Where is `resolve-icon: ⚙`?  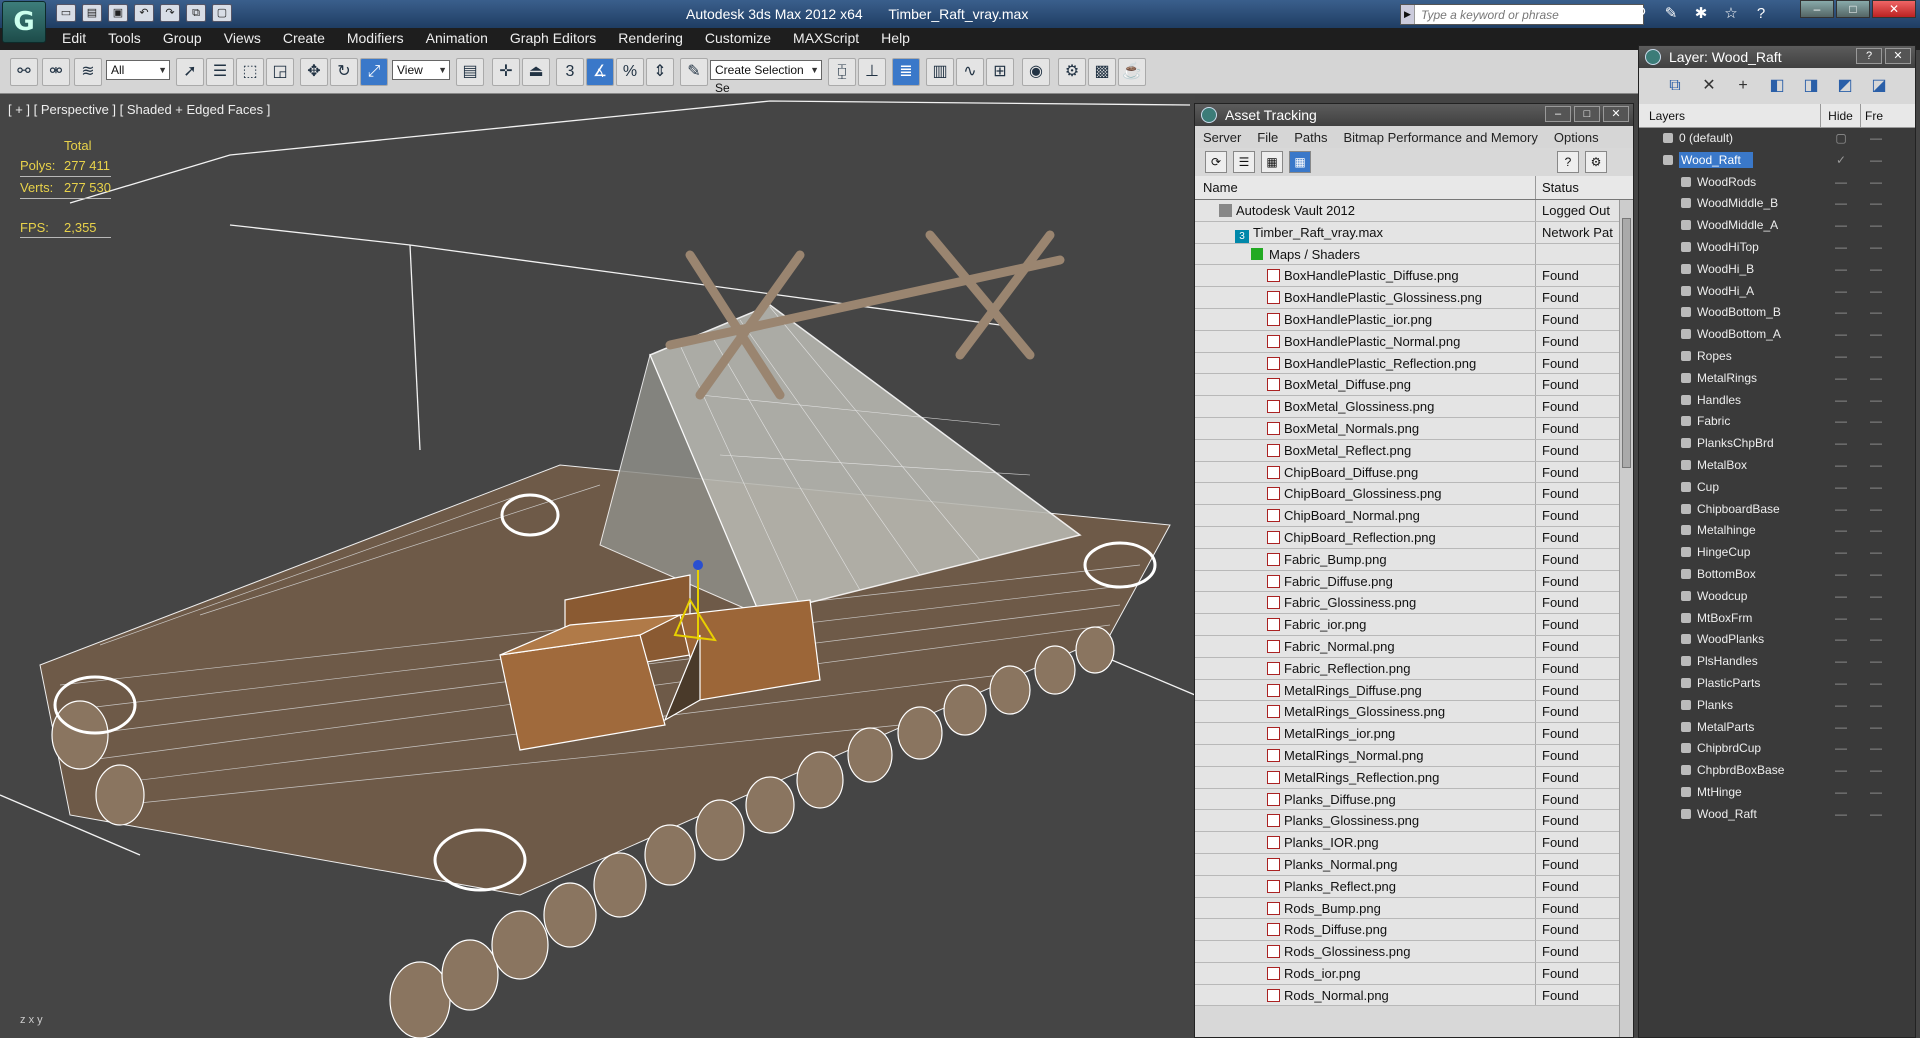 resolve-icon: ⚙ is located at coordinates (1596, 162).